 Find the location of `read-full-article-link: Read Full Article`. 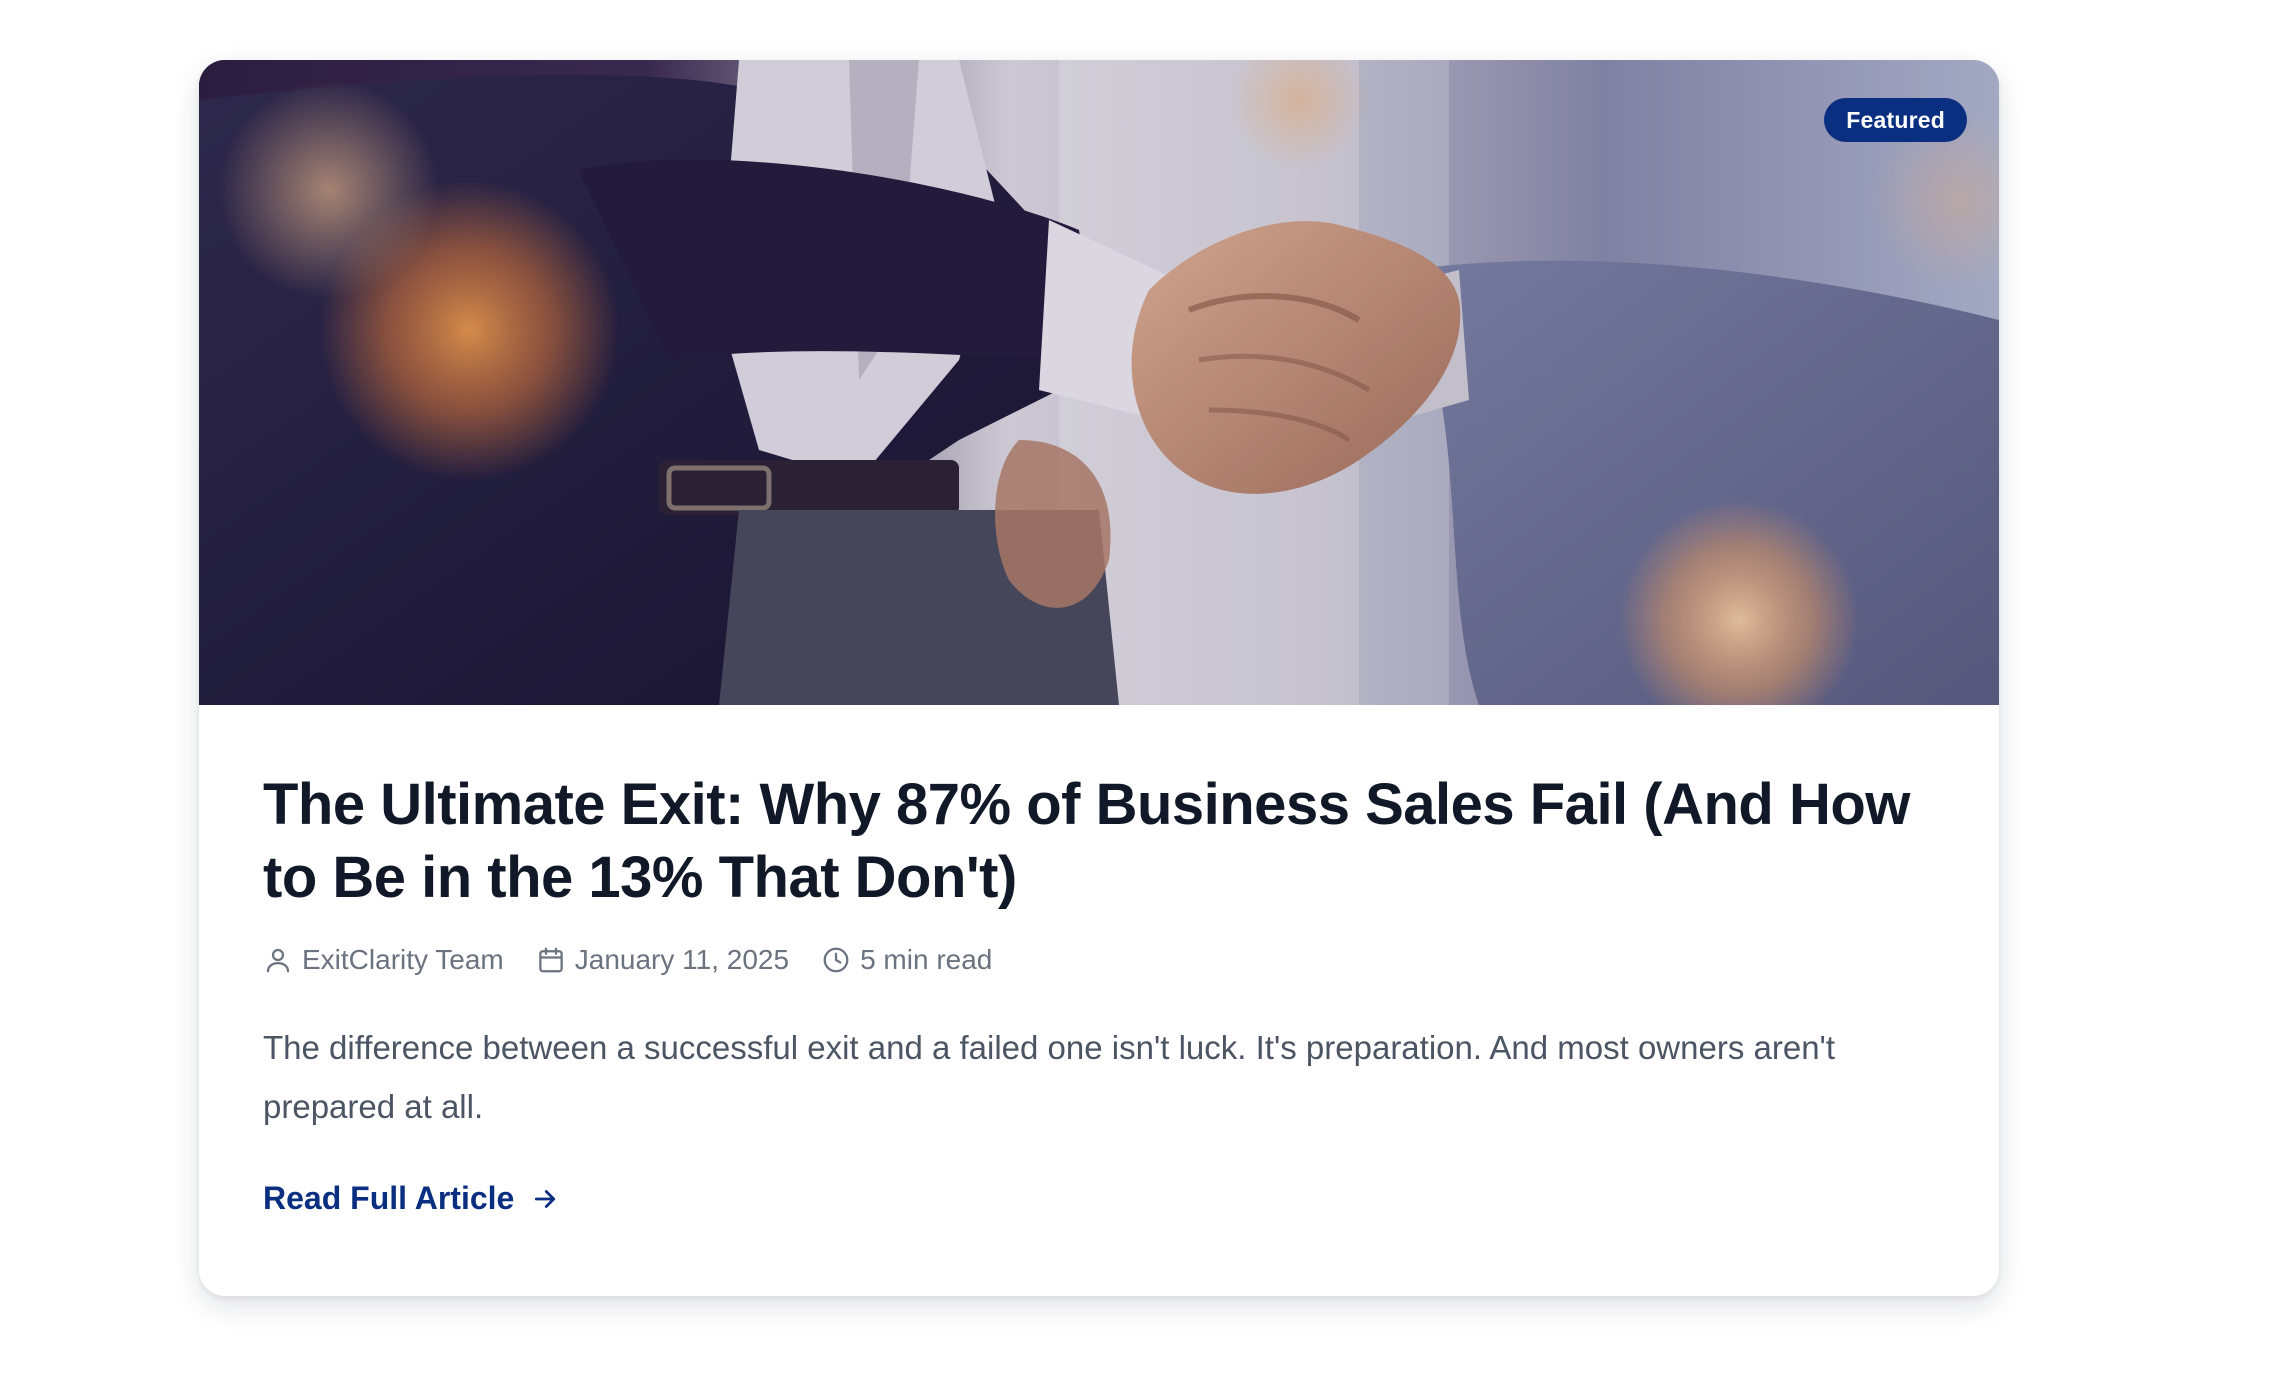

read-full-article-link: Read Full Article is located at coordinates (411, 1198).